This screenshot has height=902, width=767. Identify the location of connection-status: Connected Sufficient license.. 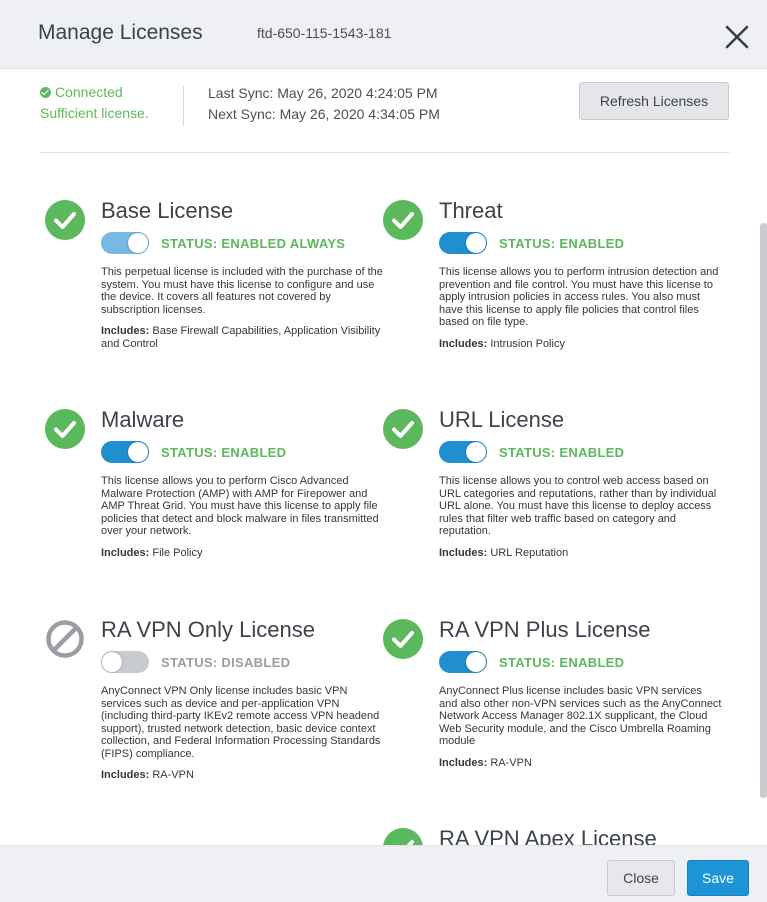
(94, 103).